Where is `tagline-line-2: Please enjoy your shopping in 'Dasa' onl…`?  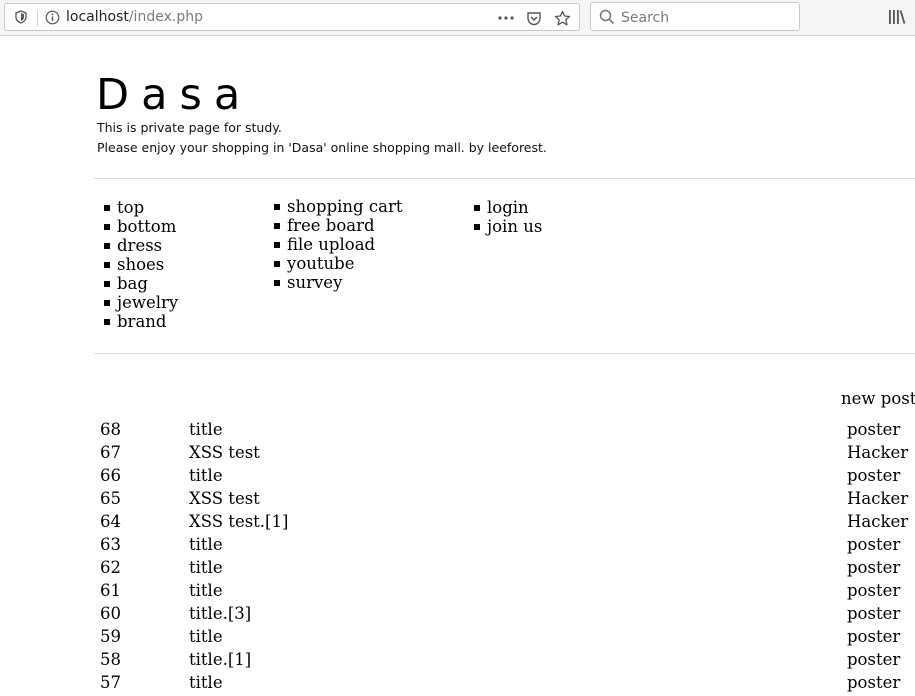
tagline-line-2: Please enjoy your shopping in 'Dasa' onl… is located at coordinates (322, 147).